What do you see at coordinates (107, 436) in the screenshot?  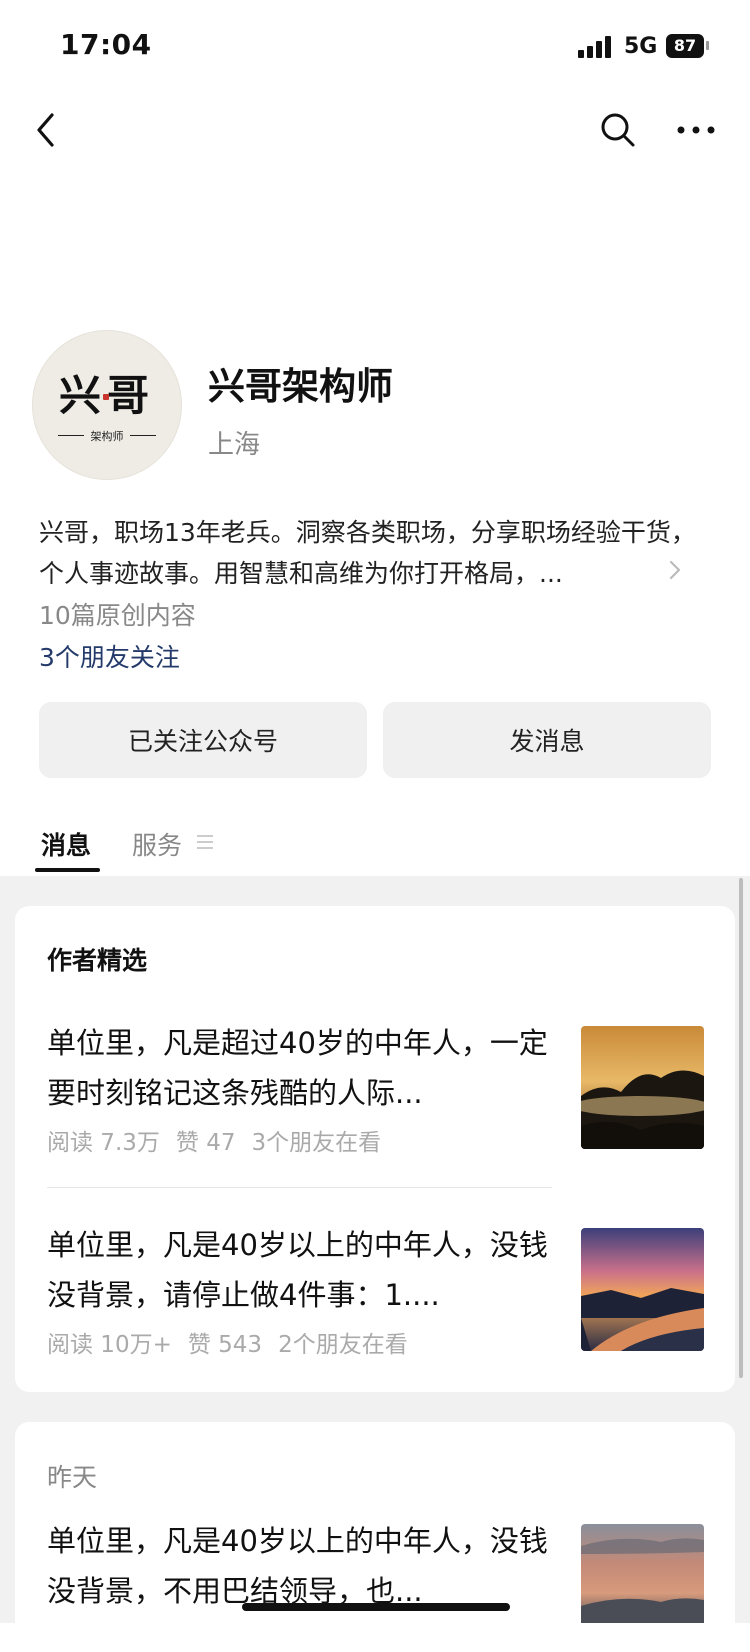 I see `avatar-logo-subtitle: 架构师` at bounding box center [107, 436].